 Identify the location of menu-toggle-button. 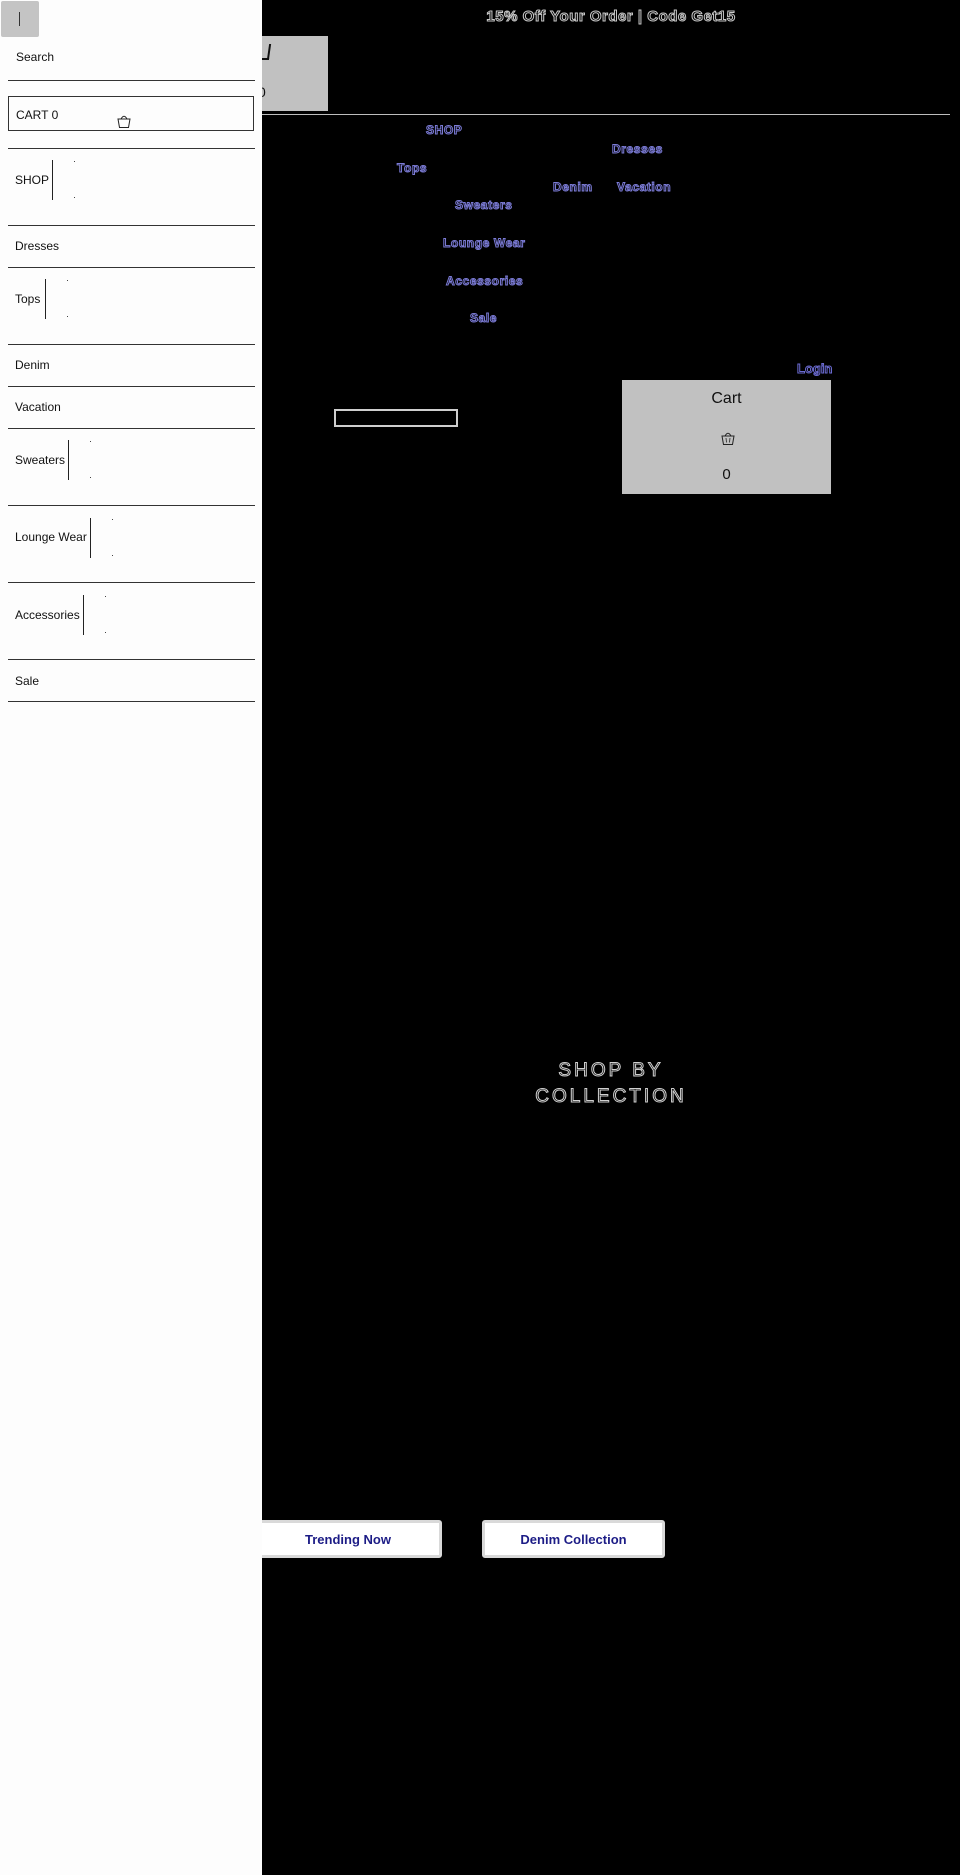
(20, 19).